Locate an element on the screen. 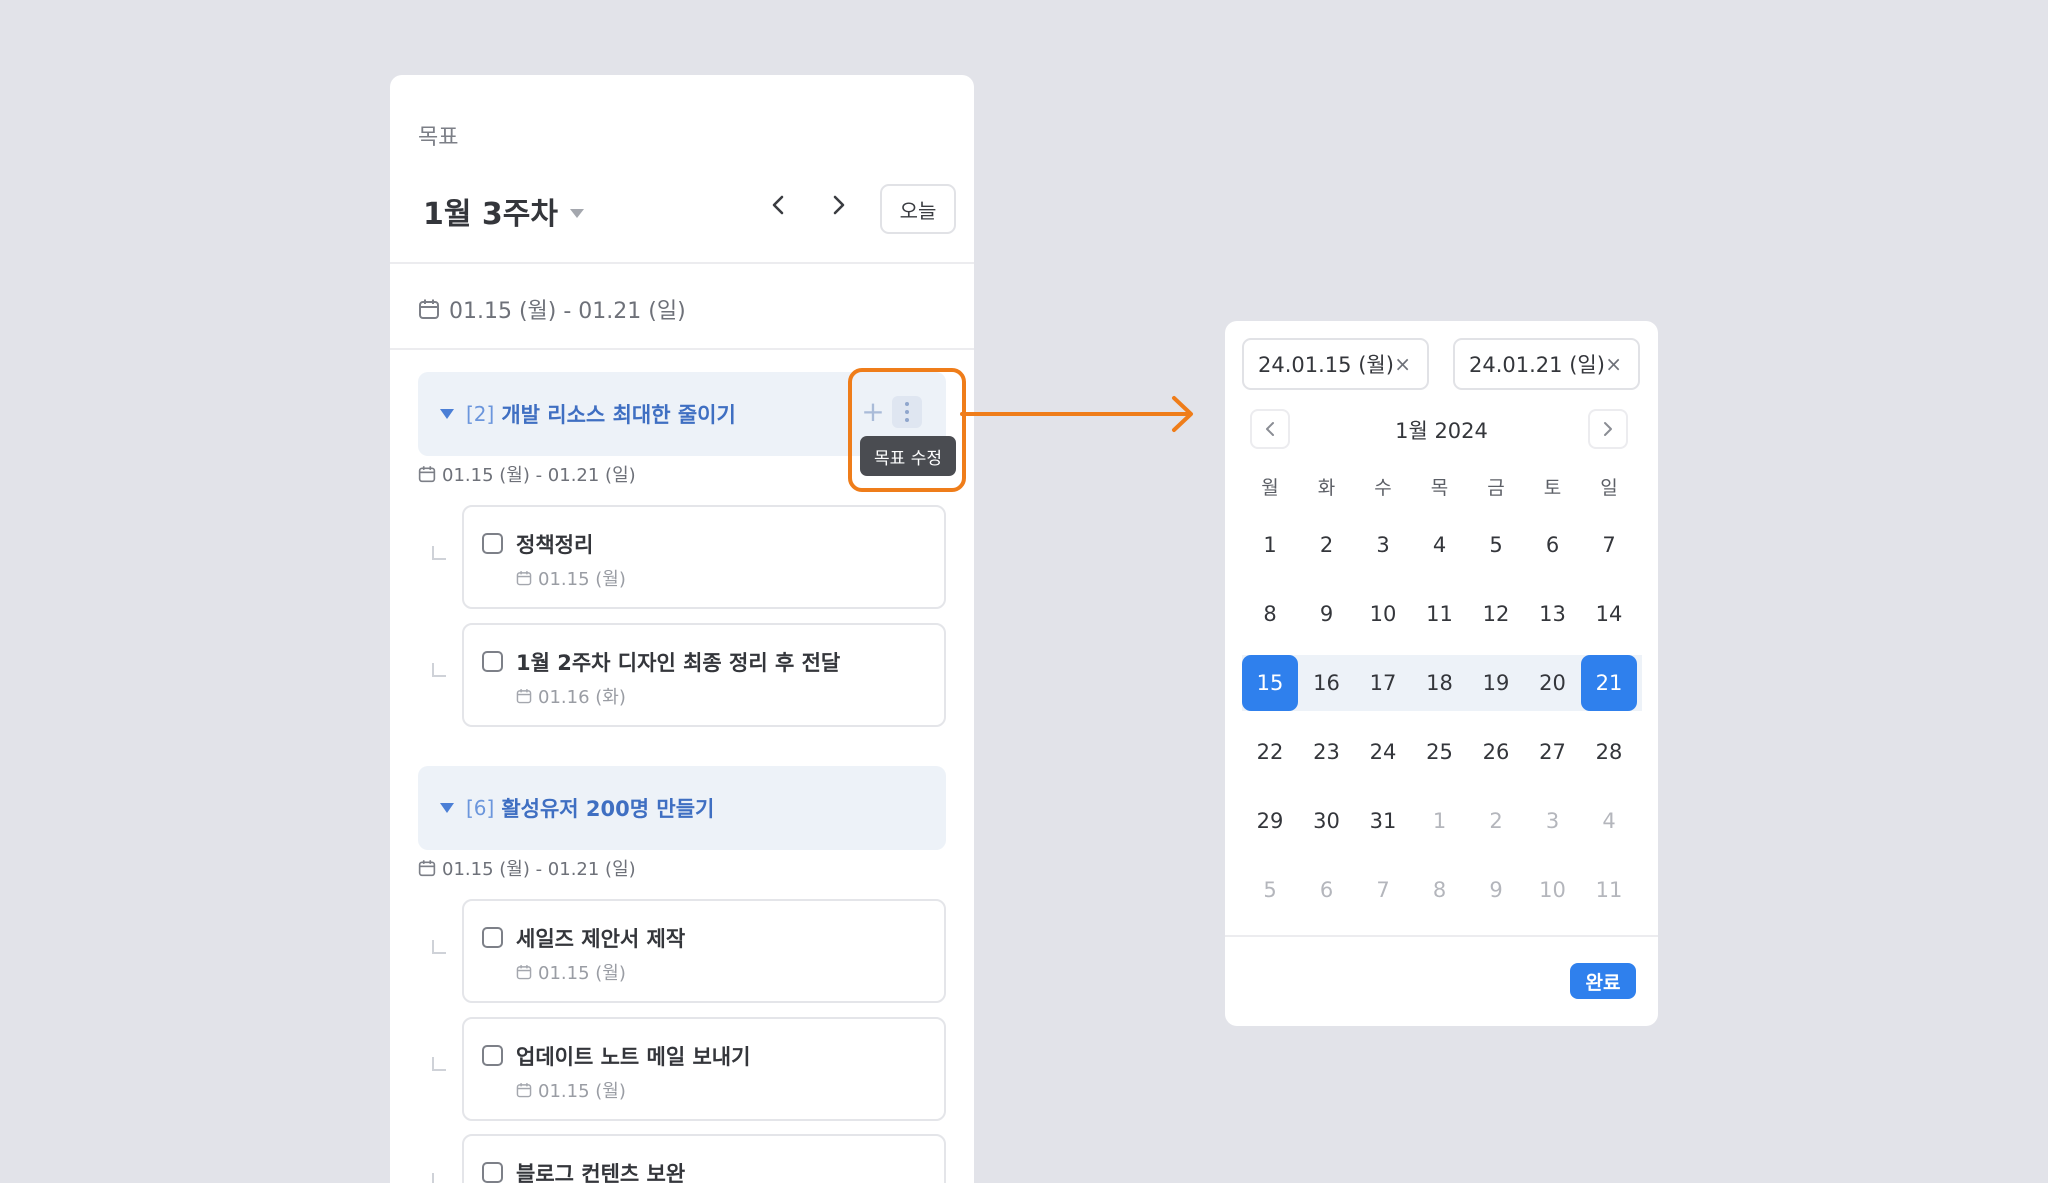  caret-down-icon is located at coordinates (577, 213).